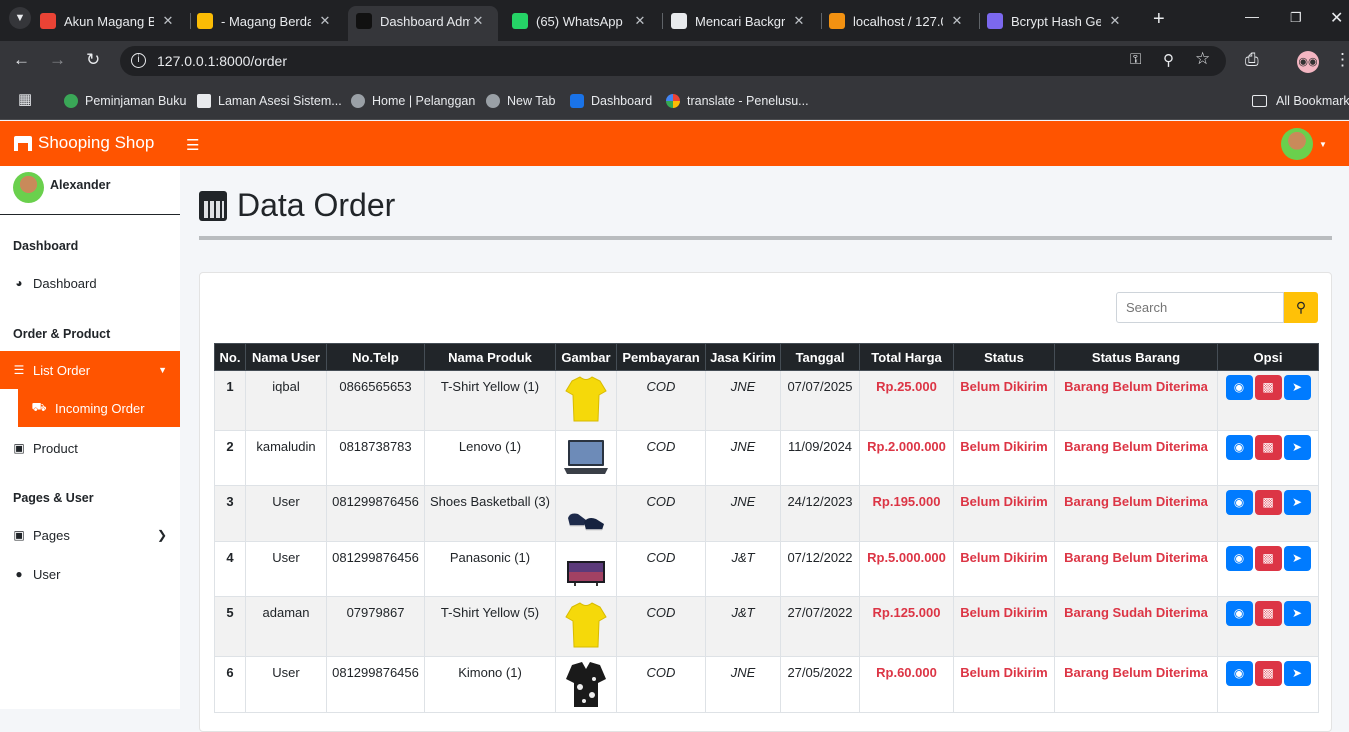 The width and height of the screenshot is (1349, 732). Describe the element at coordinates (1200, 307) in the screenshot. I see `search-input` at that location.